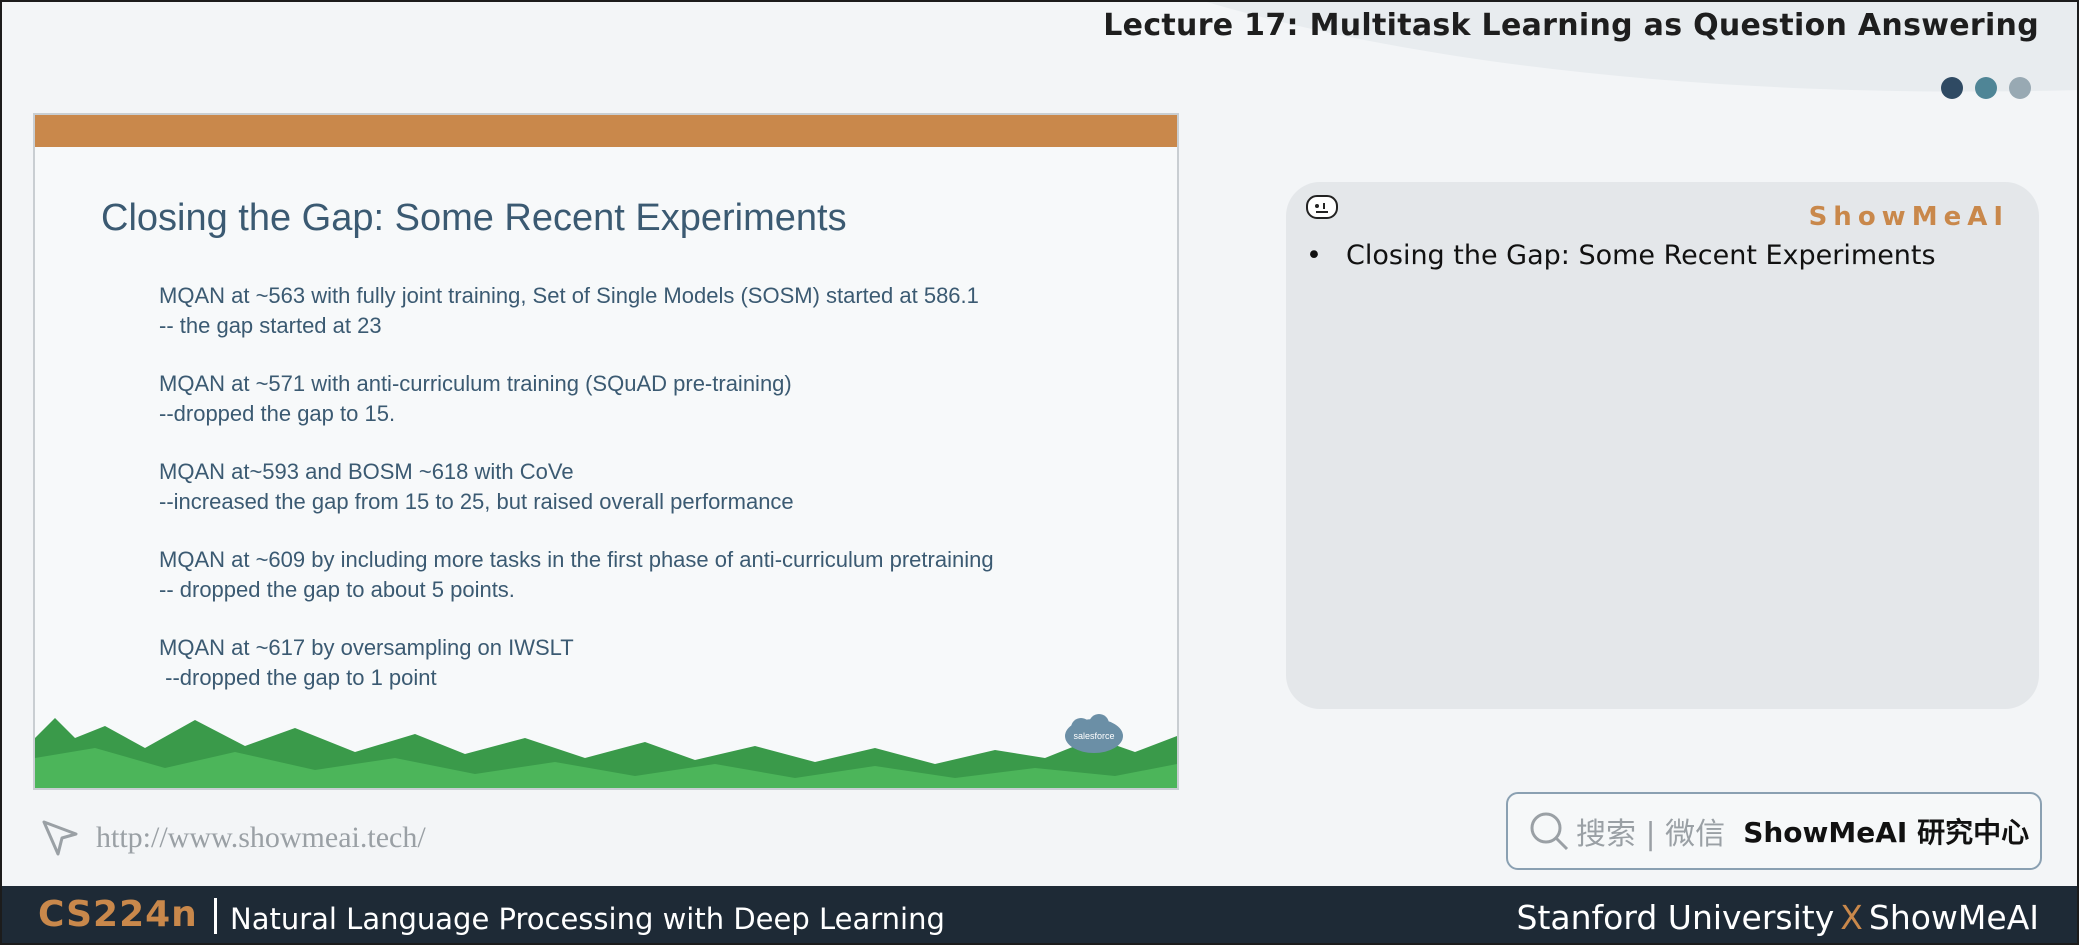  Describe the element at coordinates (1908, 217) in the screenshot. I see `notes-brand: ShowMeAI` at that location.